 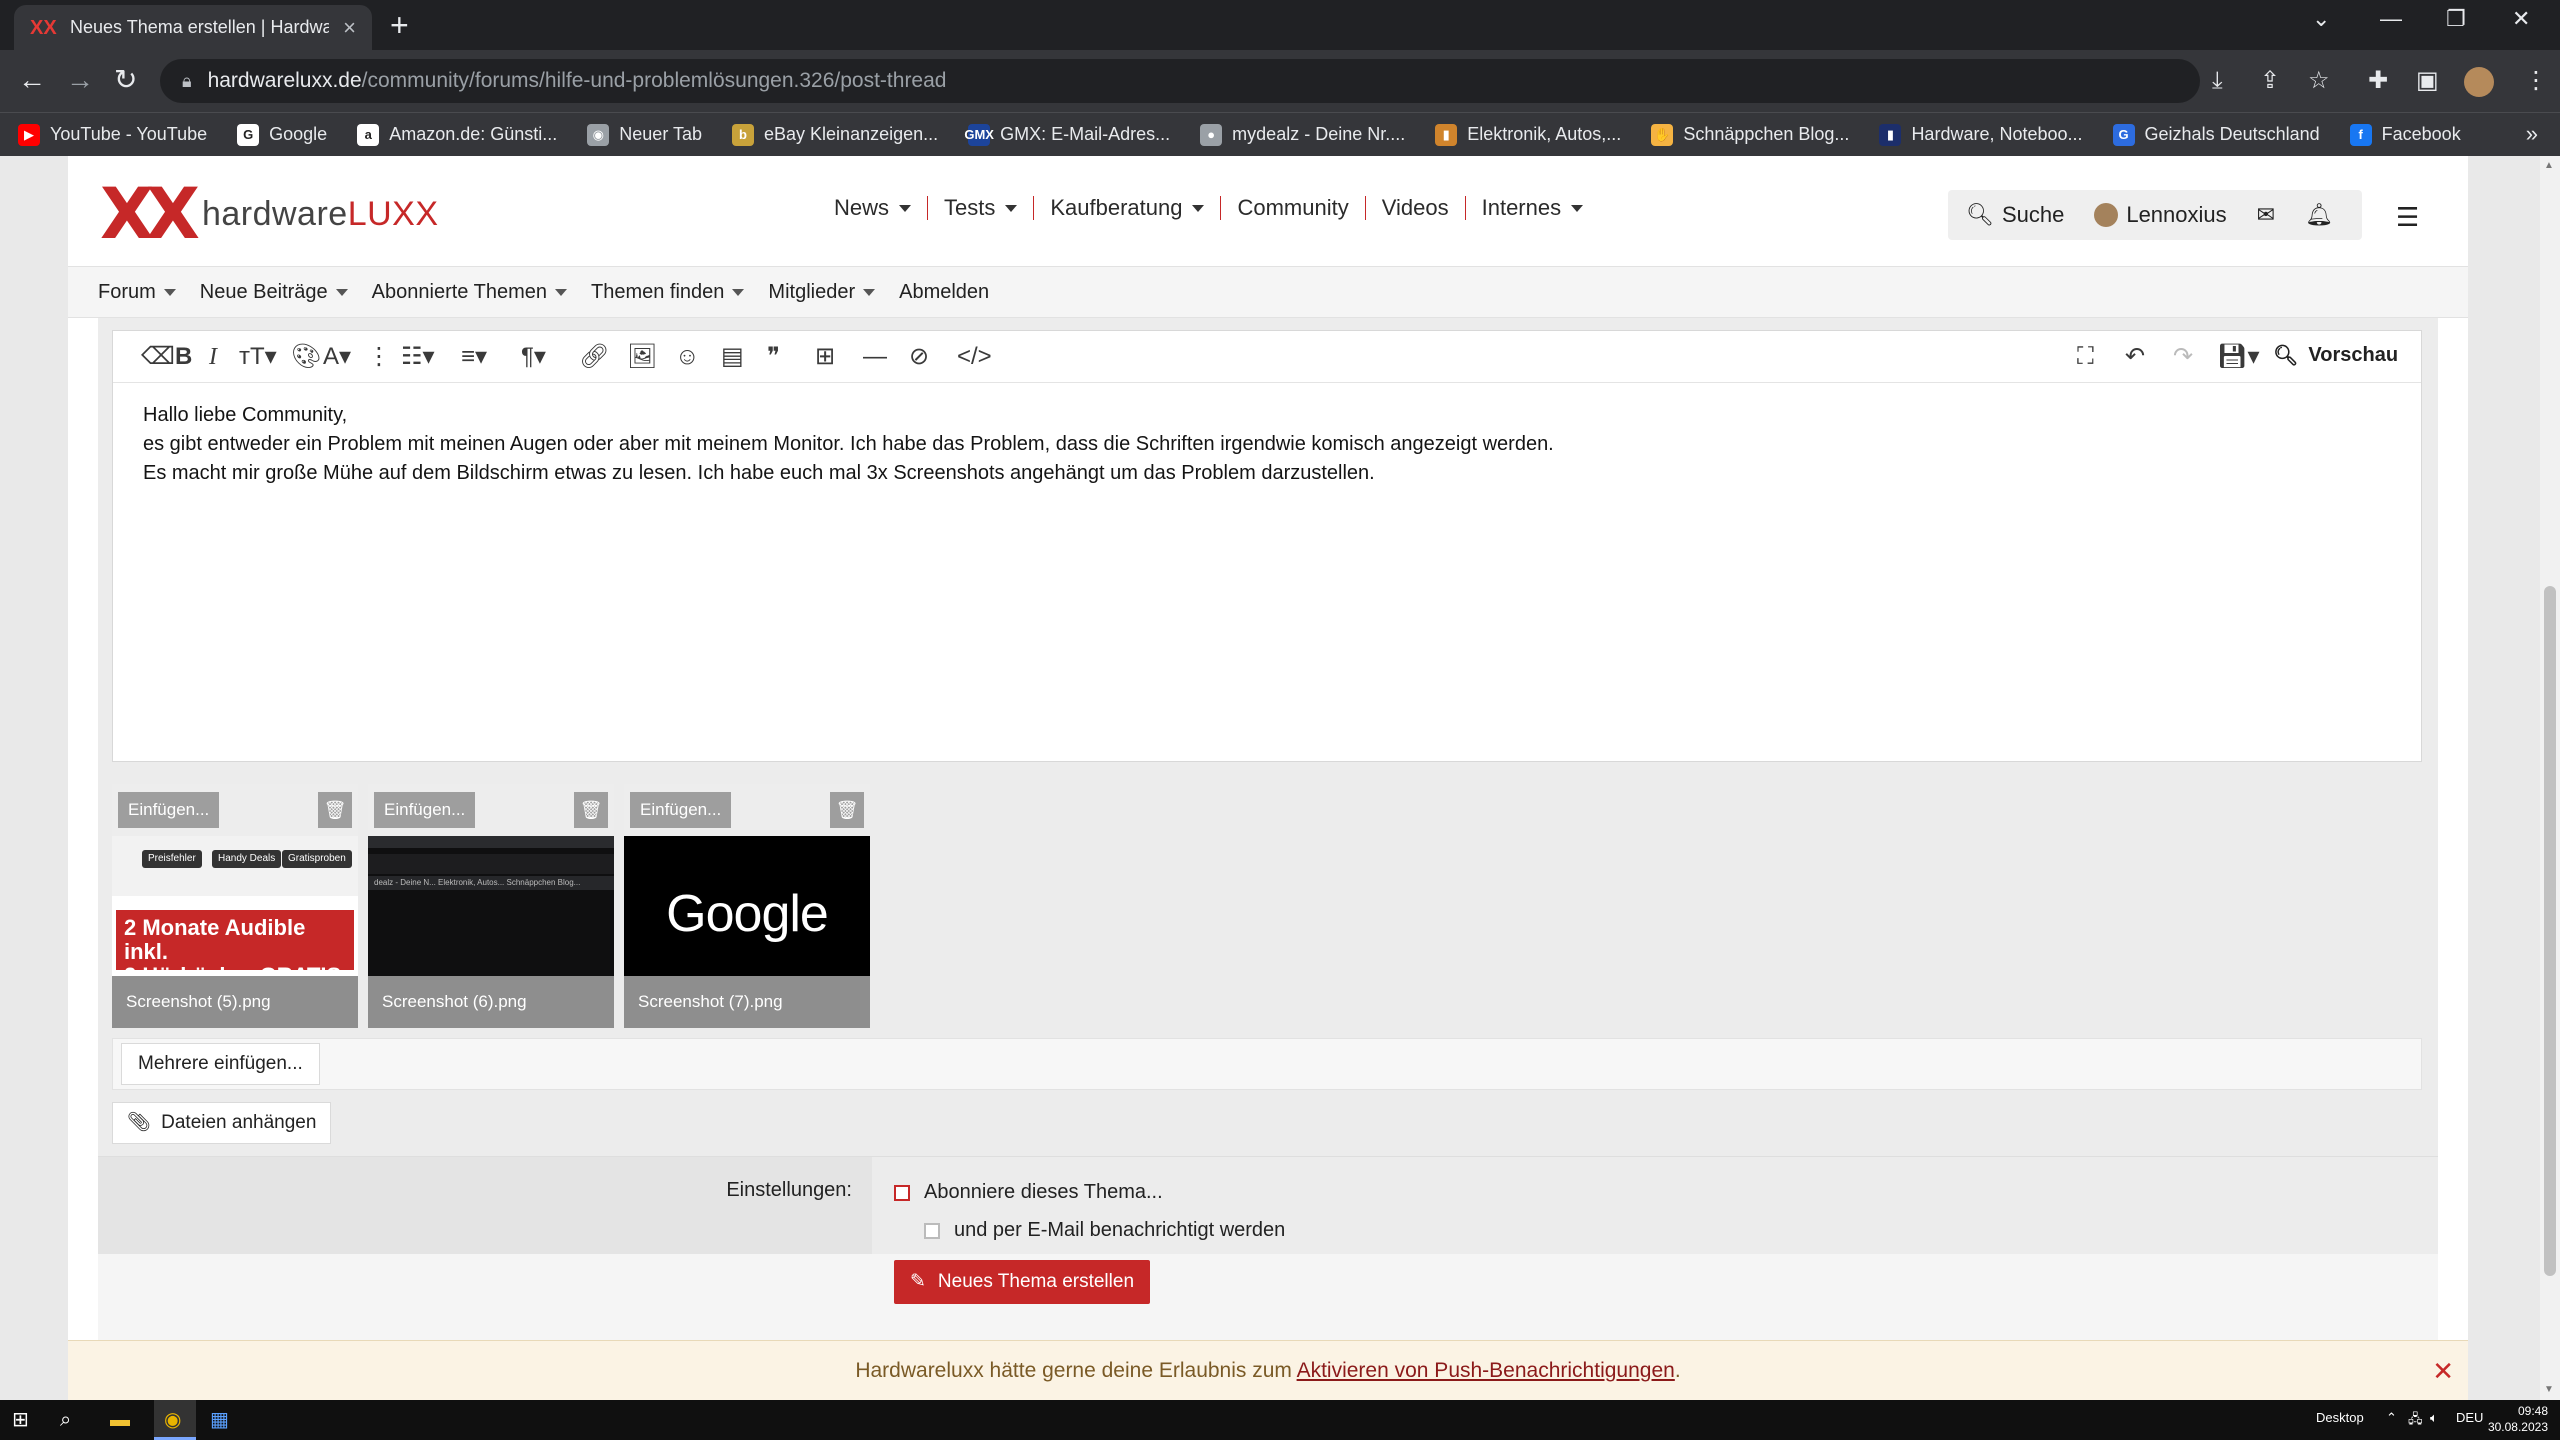 What do you see at coordinates (349, 28) in the screenshot?
I see `tab-close-icon: ×` at bounding box center [349, 28].